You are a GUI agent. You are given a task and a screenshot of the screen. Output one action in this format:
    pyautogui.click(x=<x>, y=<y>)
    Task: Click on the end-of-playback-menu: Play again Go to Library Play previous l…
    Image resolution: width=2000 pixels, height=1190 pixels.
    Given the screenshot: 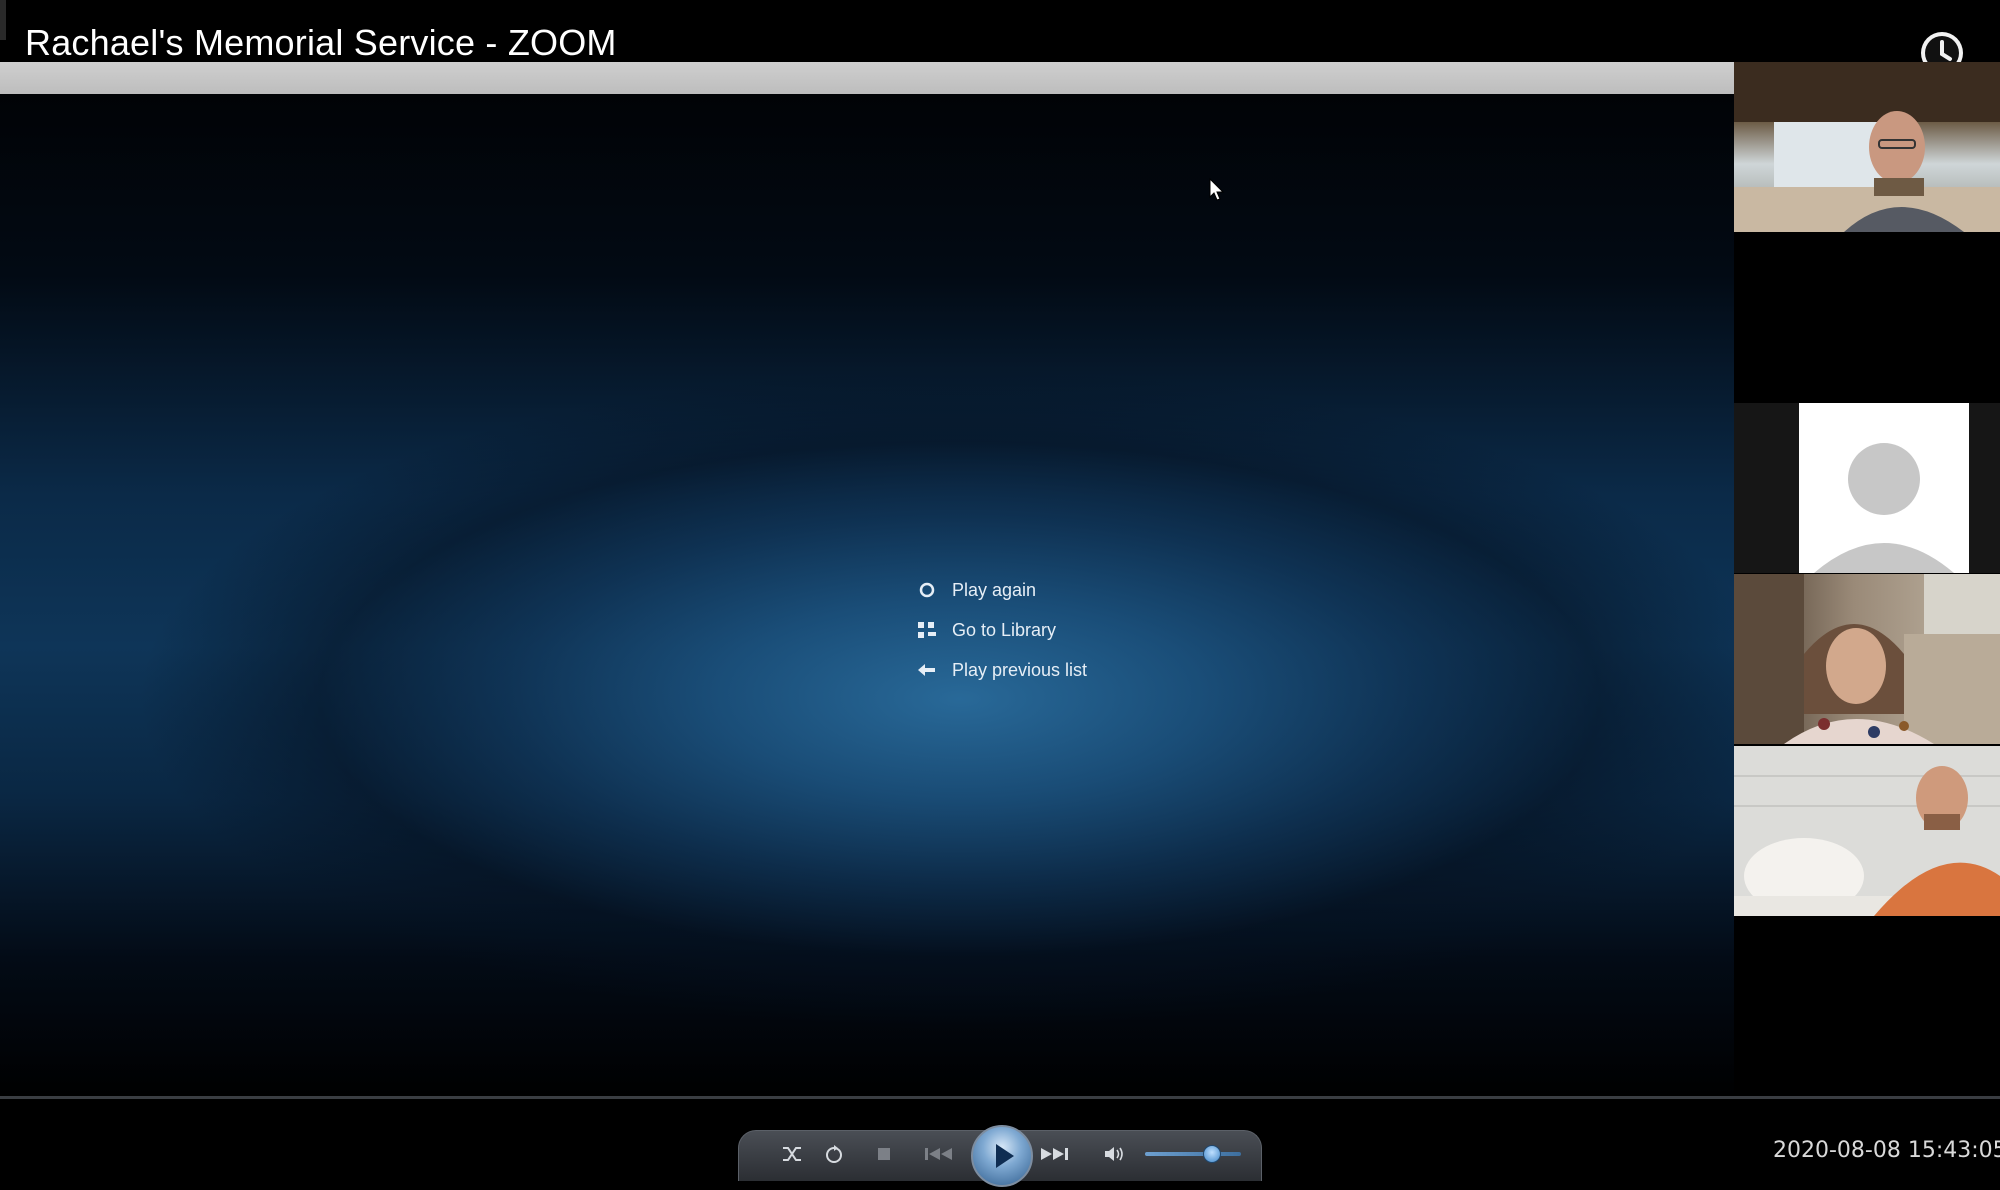 What is the action you would take?
    pyautogui.click(x=1046, y=630)
    